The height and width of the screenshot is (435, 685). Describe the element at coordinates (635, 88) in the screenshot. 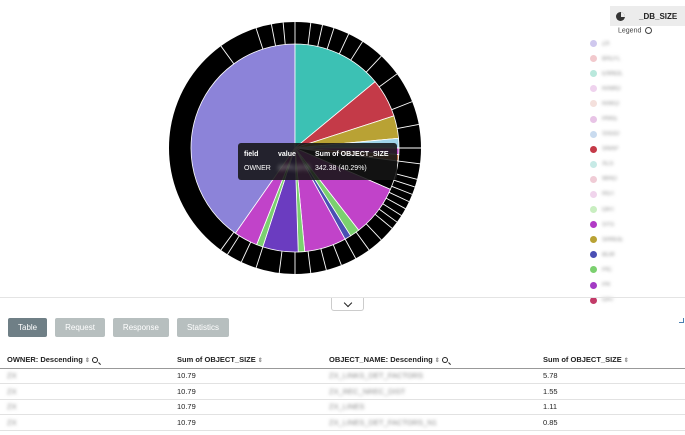

I see `legend-item: RAWO` at that location.